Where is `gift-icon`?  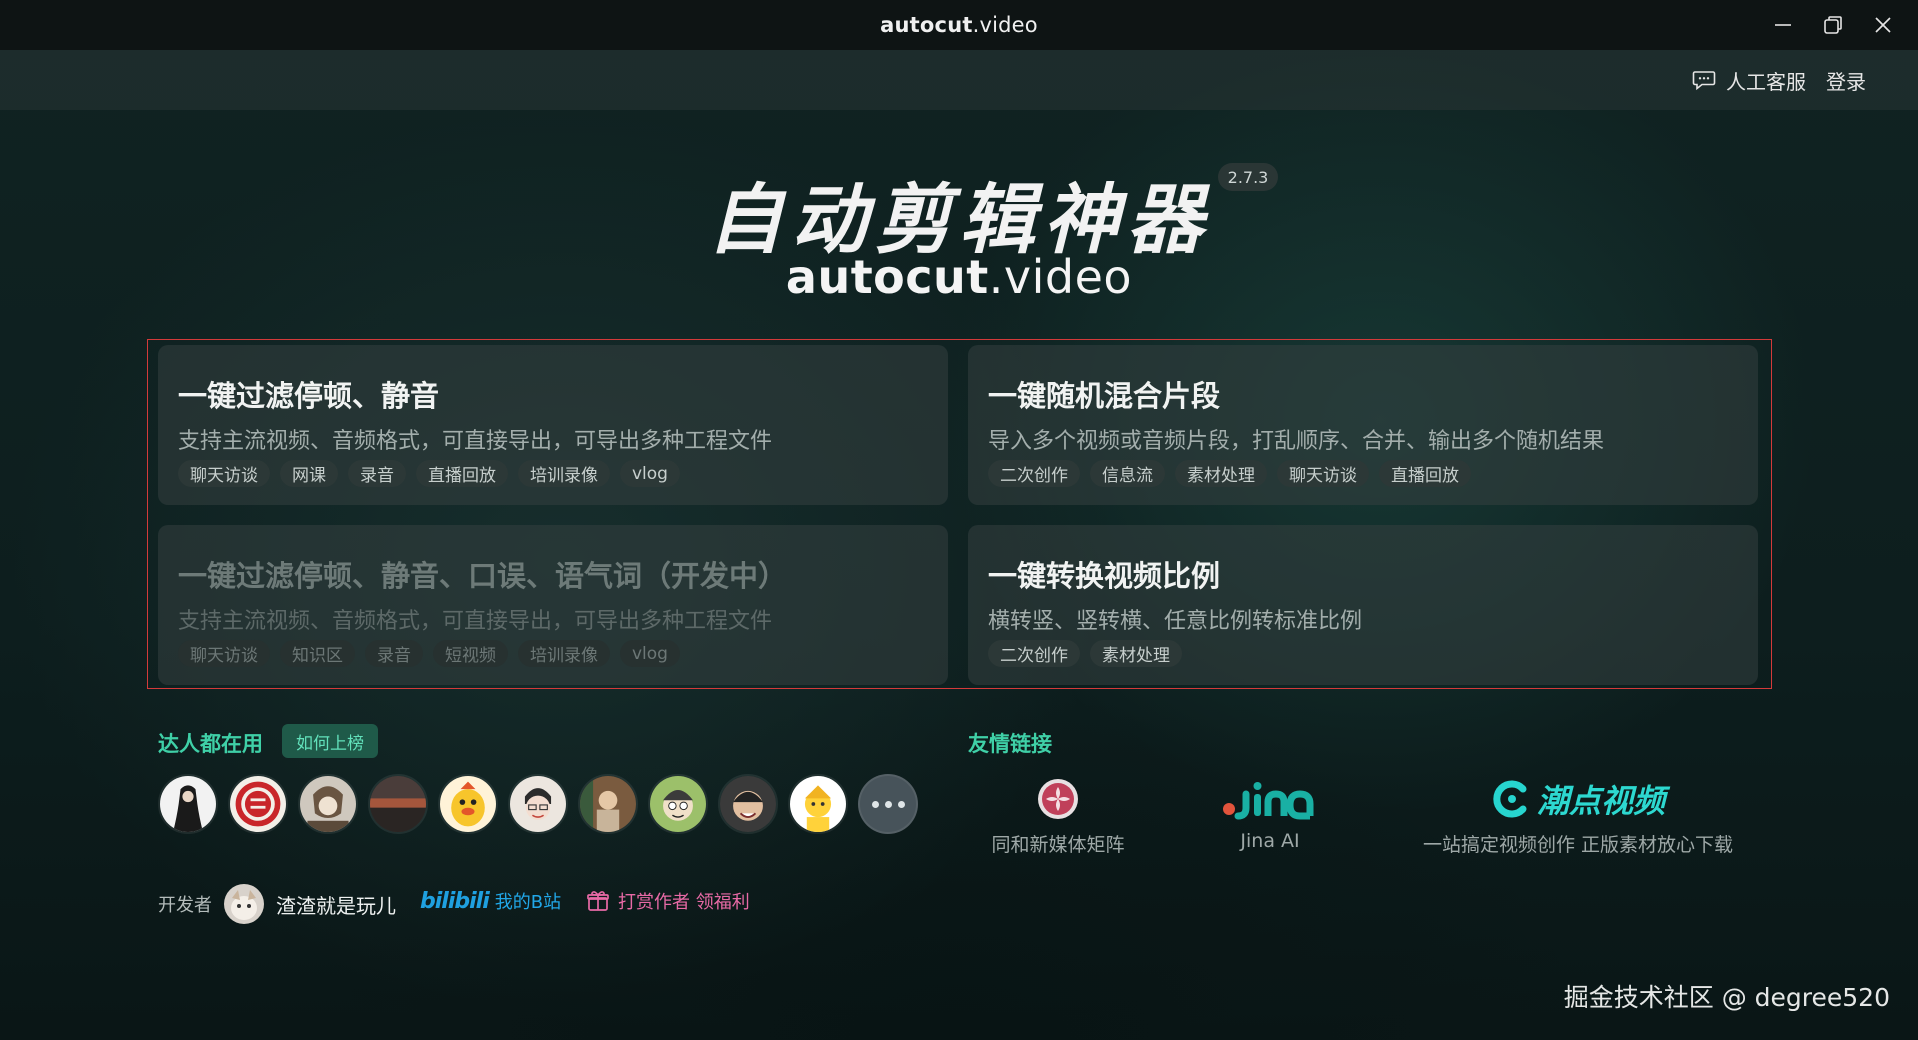 gift-icon is located at coordinates (598, 901).